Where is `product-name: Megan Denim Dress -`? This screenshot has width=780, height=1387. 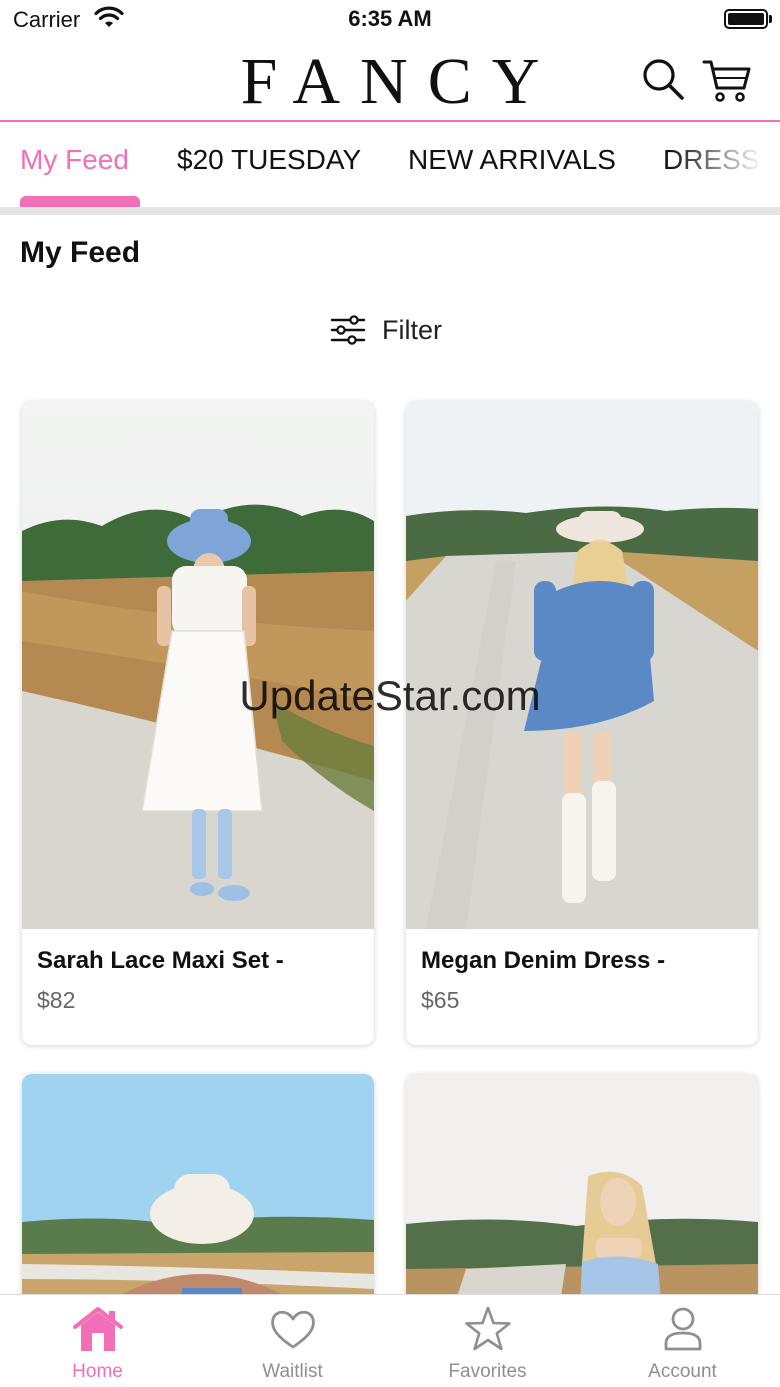
product-name: Megan Denim Dress - is located at coordinates (543, 960).